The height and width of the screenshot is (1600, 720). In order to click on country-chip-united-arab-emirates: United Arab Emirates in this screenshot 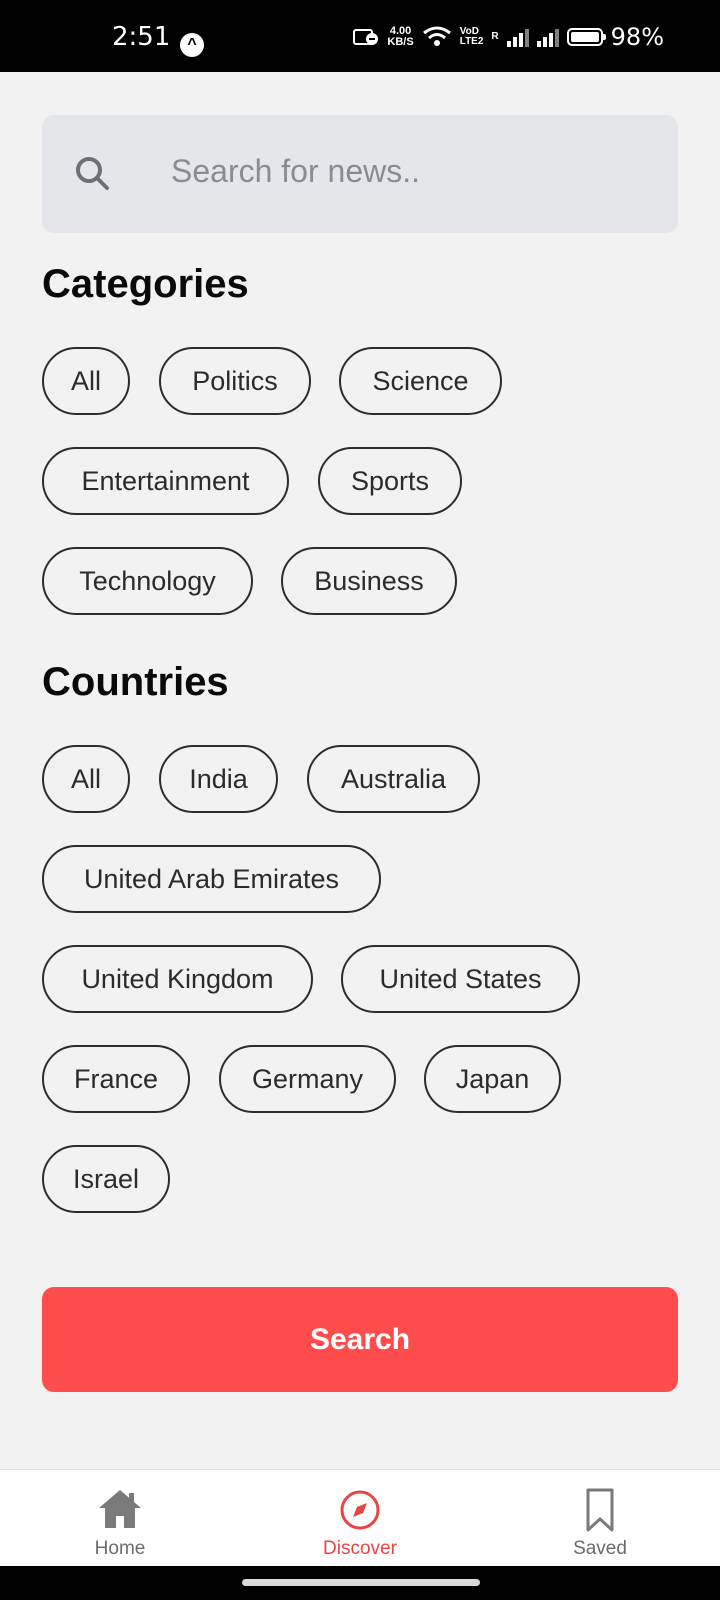, I will do `click(211, 879)`.